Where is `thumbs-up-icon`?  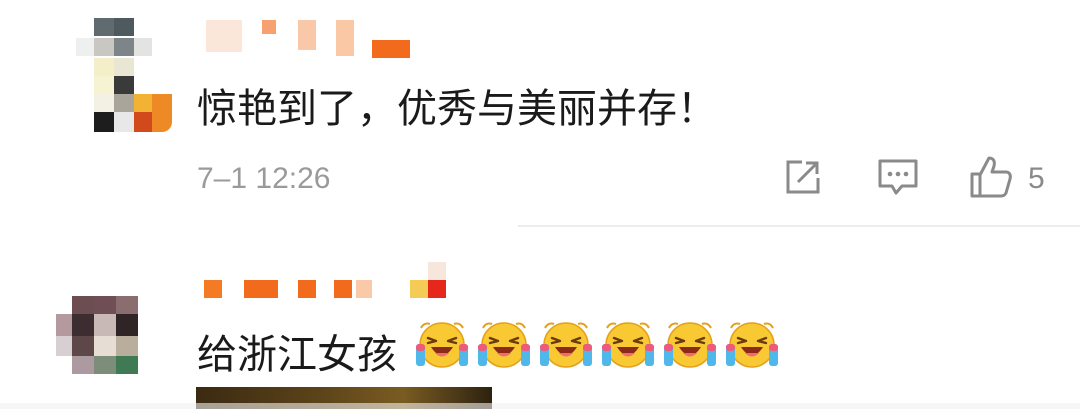 thumbs-up-icon is located at coordinates (991, 179).